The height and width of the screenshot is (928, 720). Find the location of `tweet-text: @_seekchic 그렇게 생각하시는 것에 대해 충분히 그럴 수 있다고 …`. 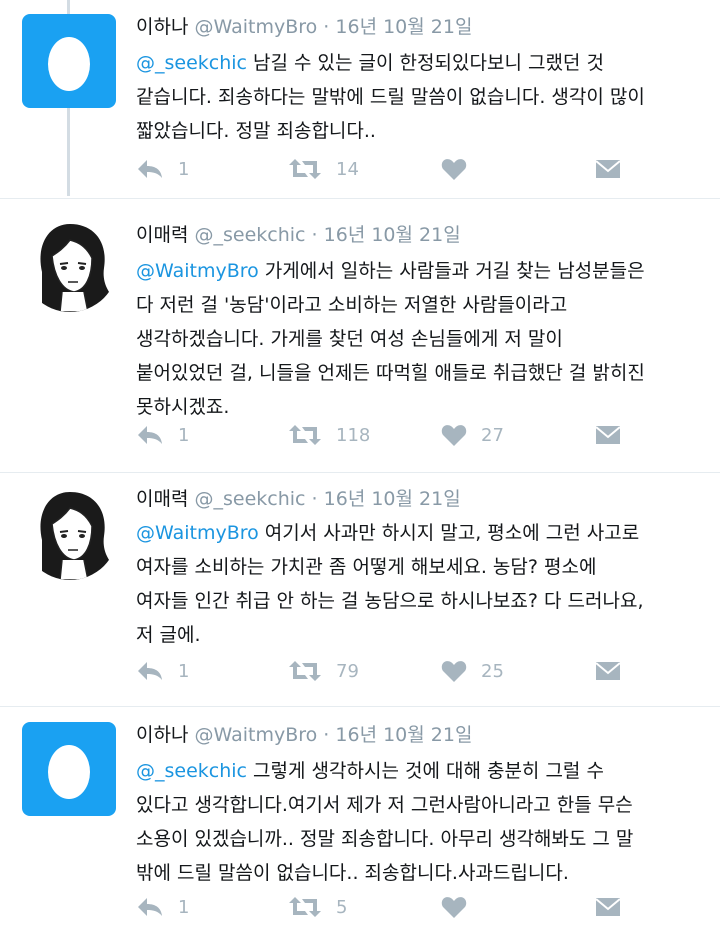

tweet-text: @_seekchic 그렇게 생각하시는 것에 대해 충분히 그럴 수 있다고 … is located at coordinates (421, 822).